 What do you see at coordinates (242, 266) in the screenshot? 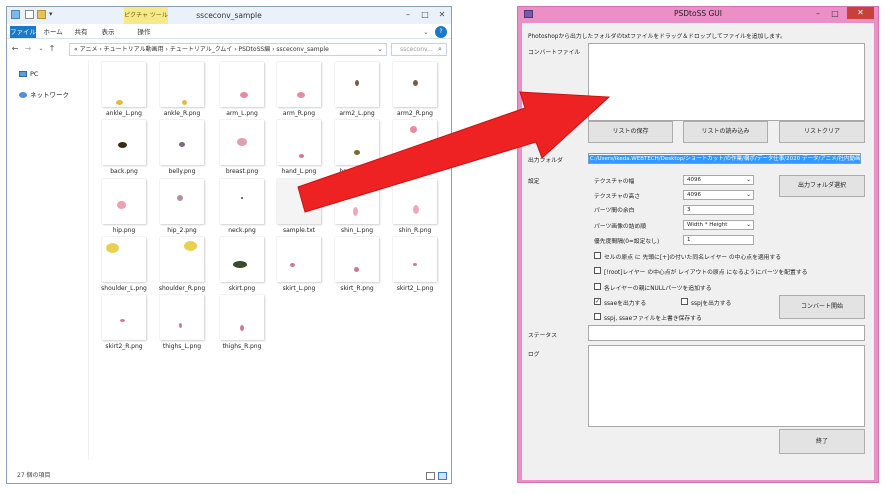
I see `file-item: skirt.png` at bounding box center [242, 266].